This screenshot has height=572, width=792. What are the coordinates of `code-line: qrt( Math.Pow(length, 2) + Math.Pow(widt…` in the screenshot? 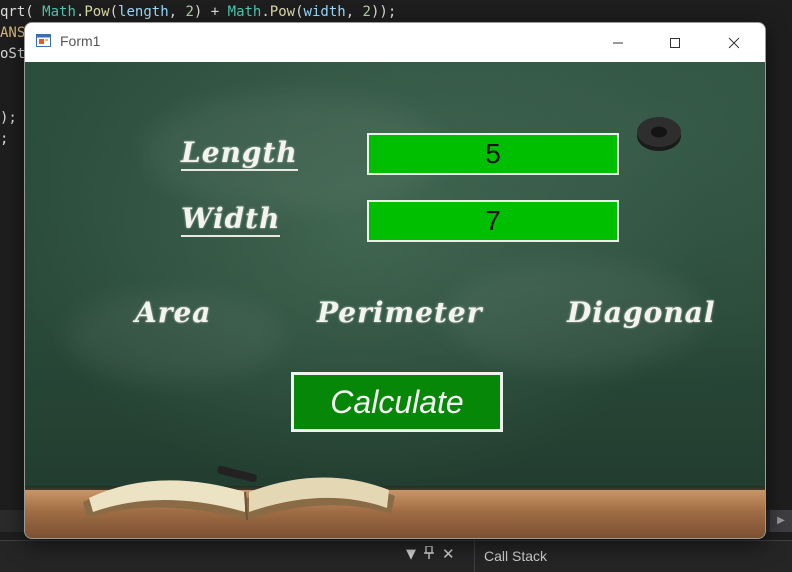 It's located at (198, 12).